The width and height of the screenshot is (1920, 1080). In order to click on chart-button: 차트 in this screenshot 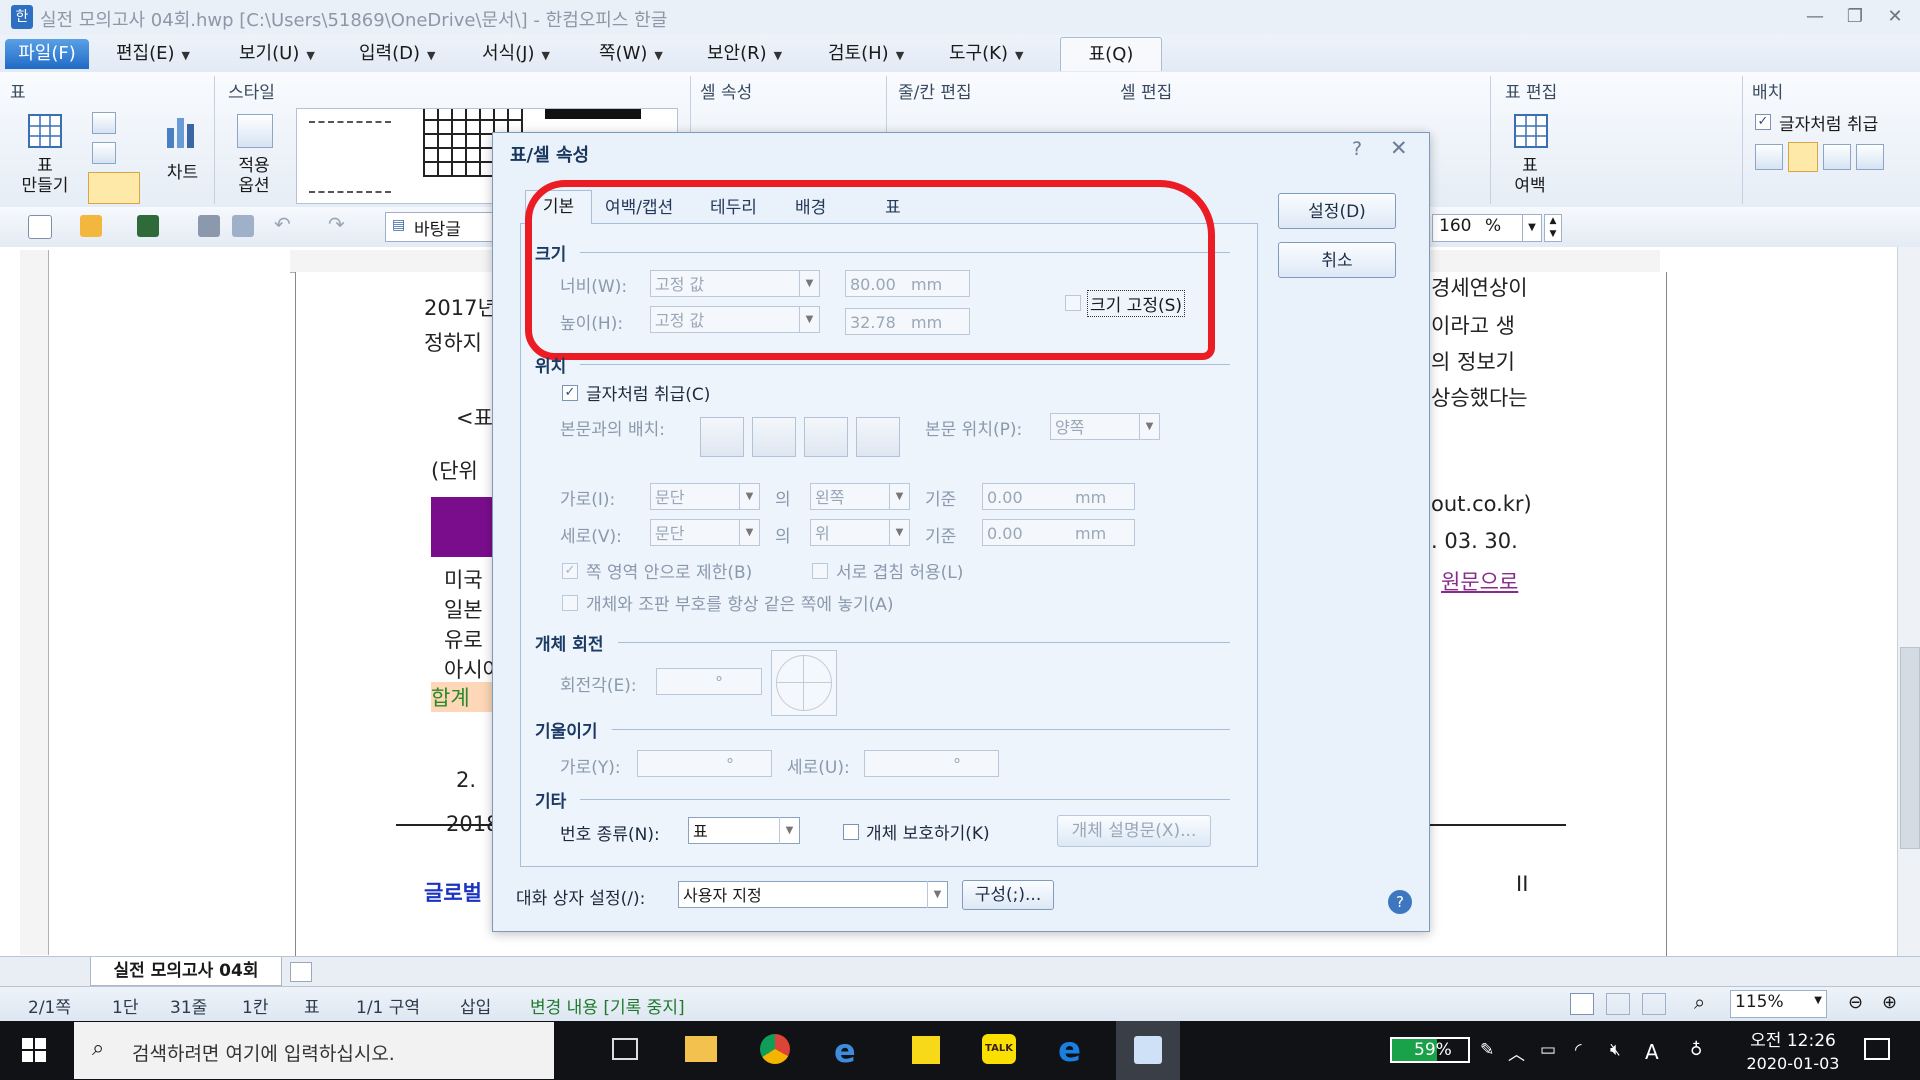, I will do `click(182, 155)`.